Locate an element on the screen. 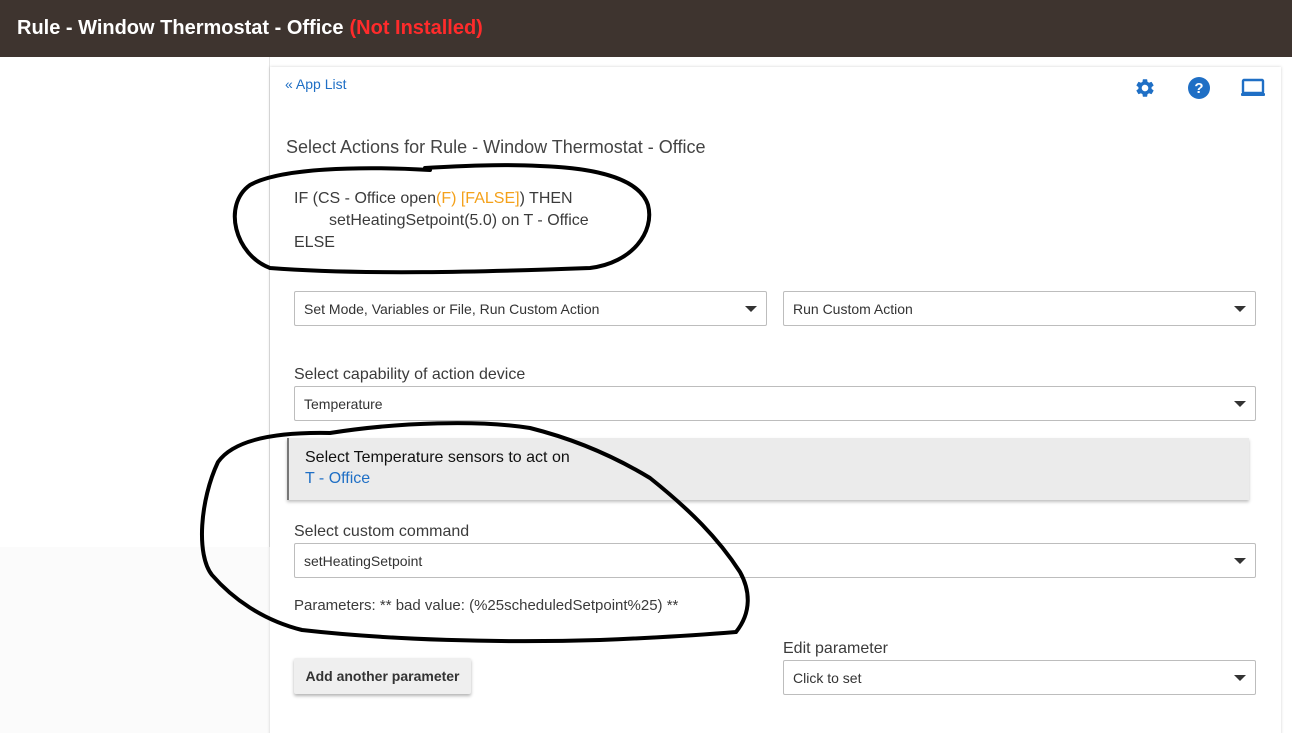  laptop-icon is located at coordinates (1253, 88).